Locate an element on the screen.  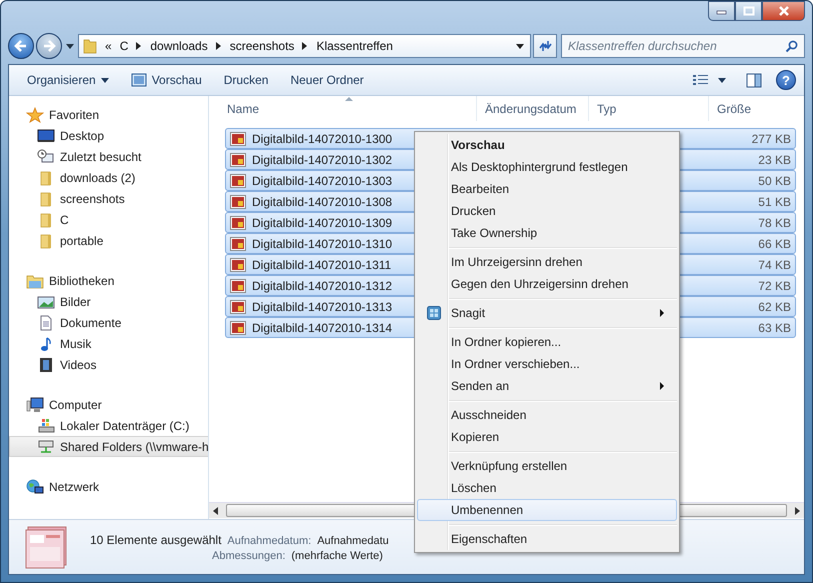
file-name: Digitalbild-14072010-1310 is located at coordinates (322, 243).